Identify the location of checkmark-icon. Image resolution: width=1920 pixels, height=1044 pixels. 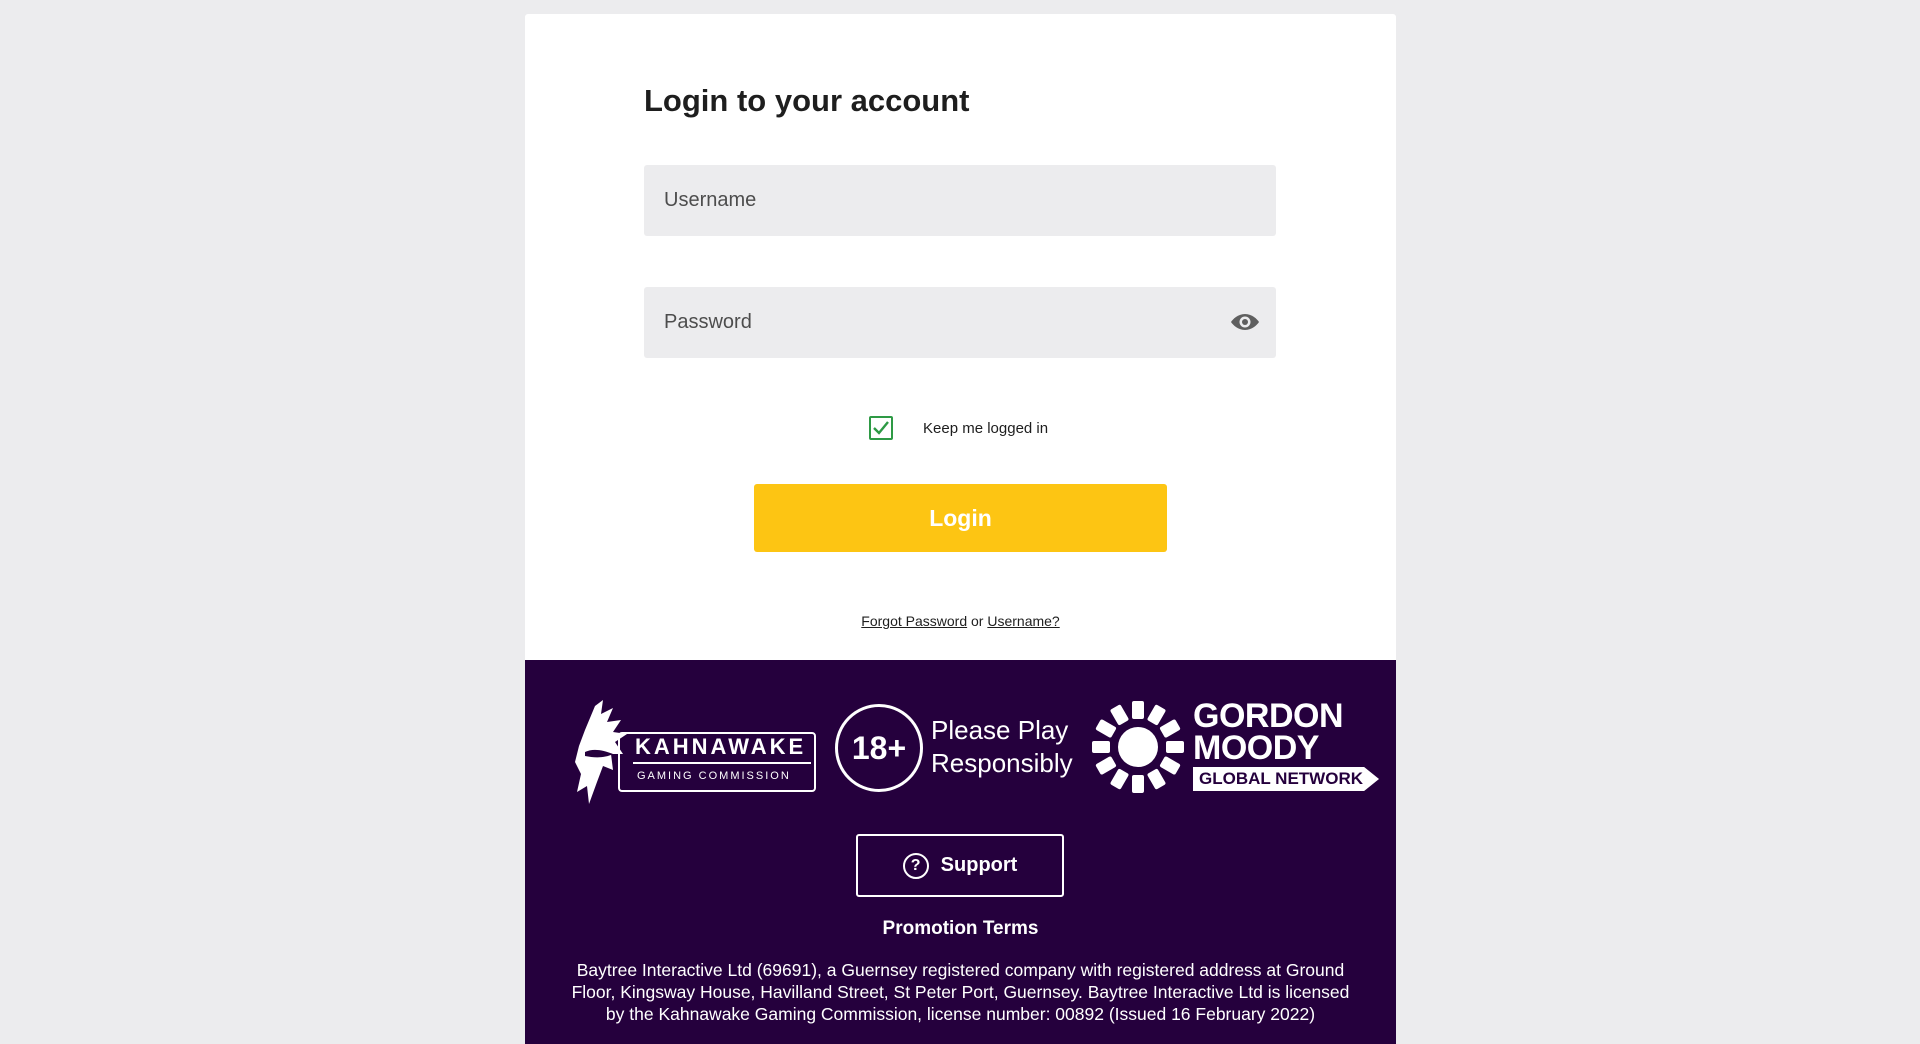
(881, 428).